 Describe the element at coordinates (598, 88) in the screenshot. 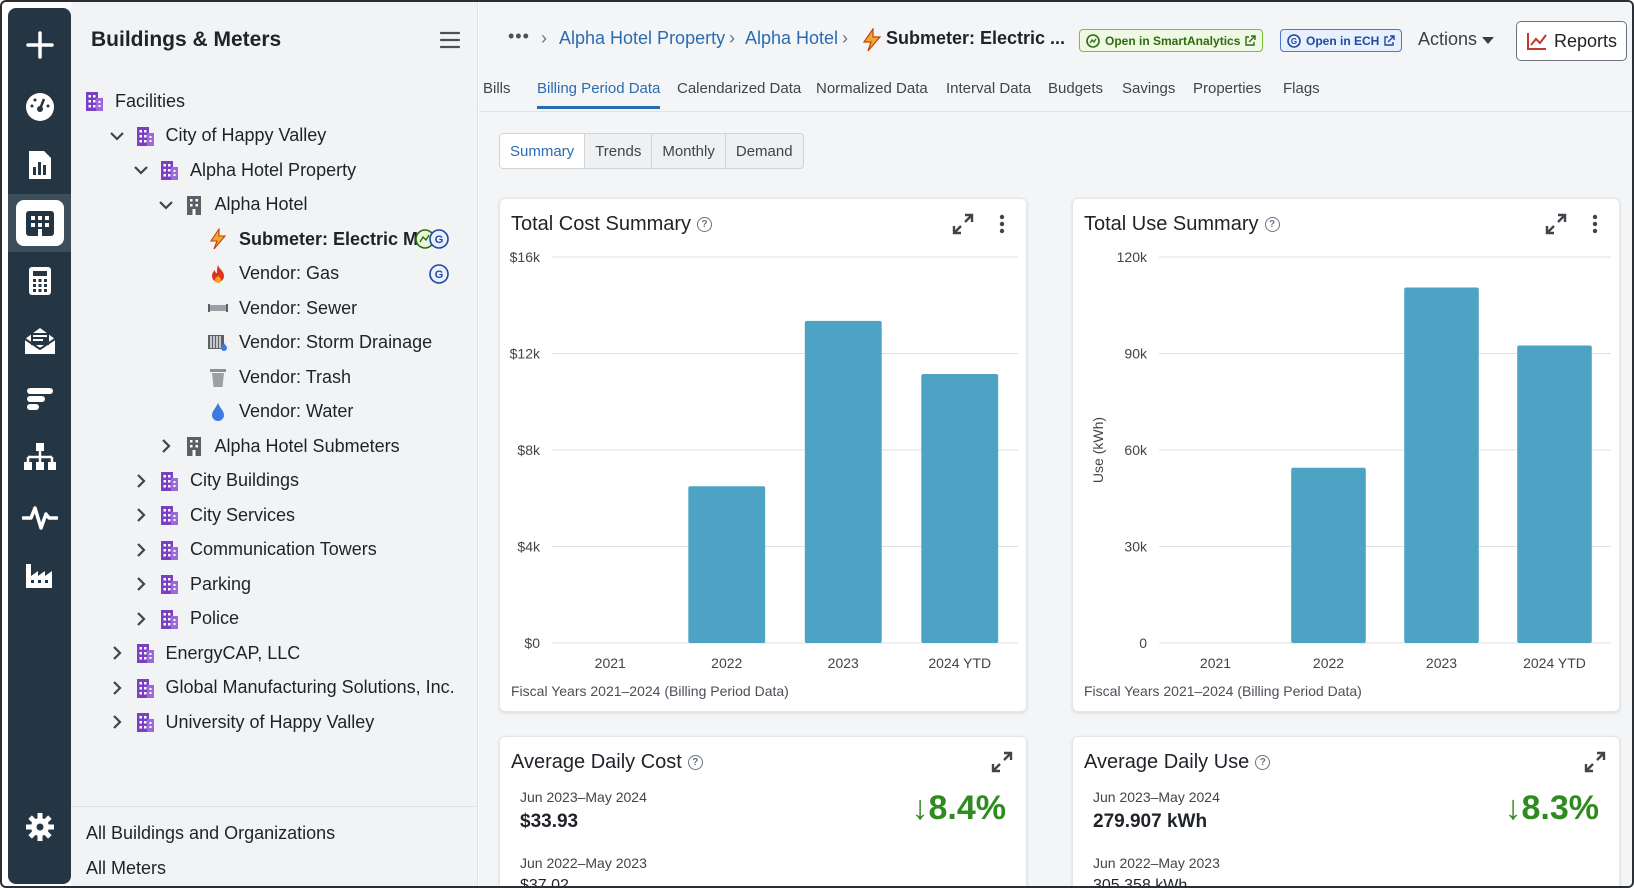

I see `tab-billing-period-data: Billing Period Data` at that location.